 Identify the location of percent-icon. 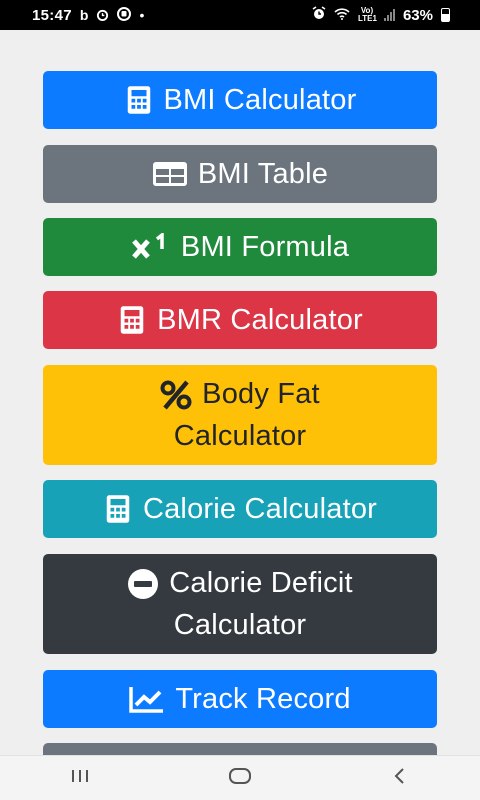
(176, 395).